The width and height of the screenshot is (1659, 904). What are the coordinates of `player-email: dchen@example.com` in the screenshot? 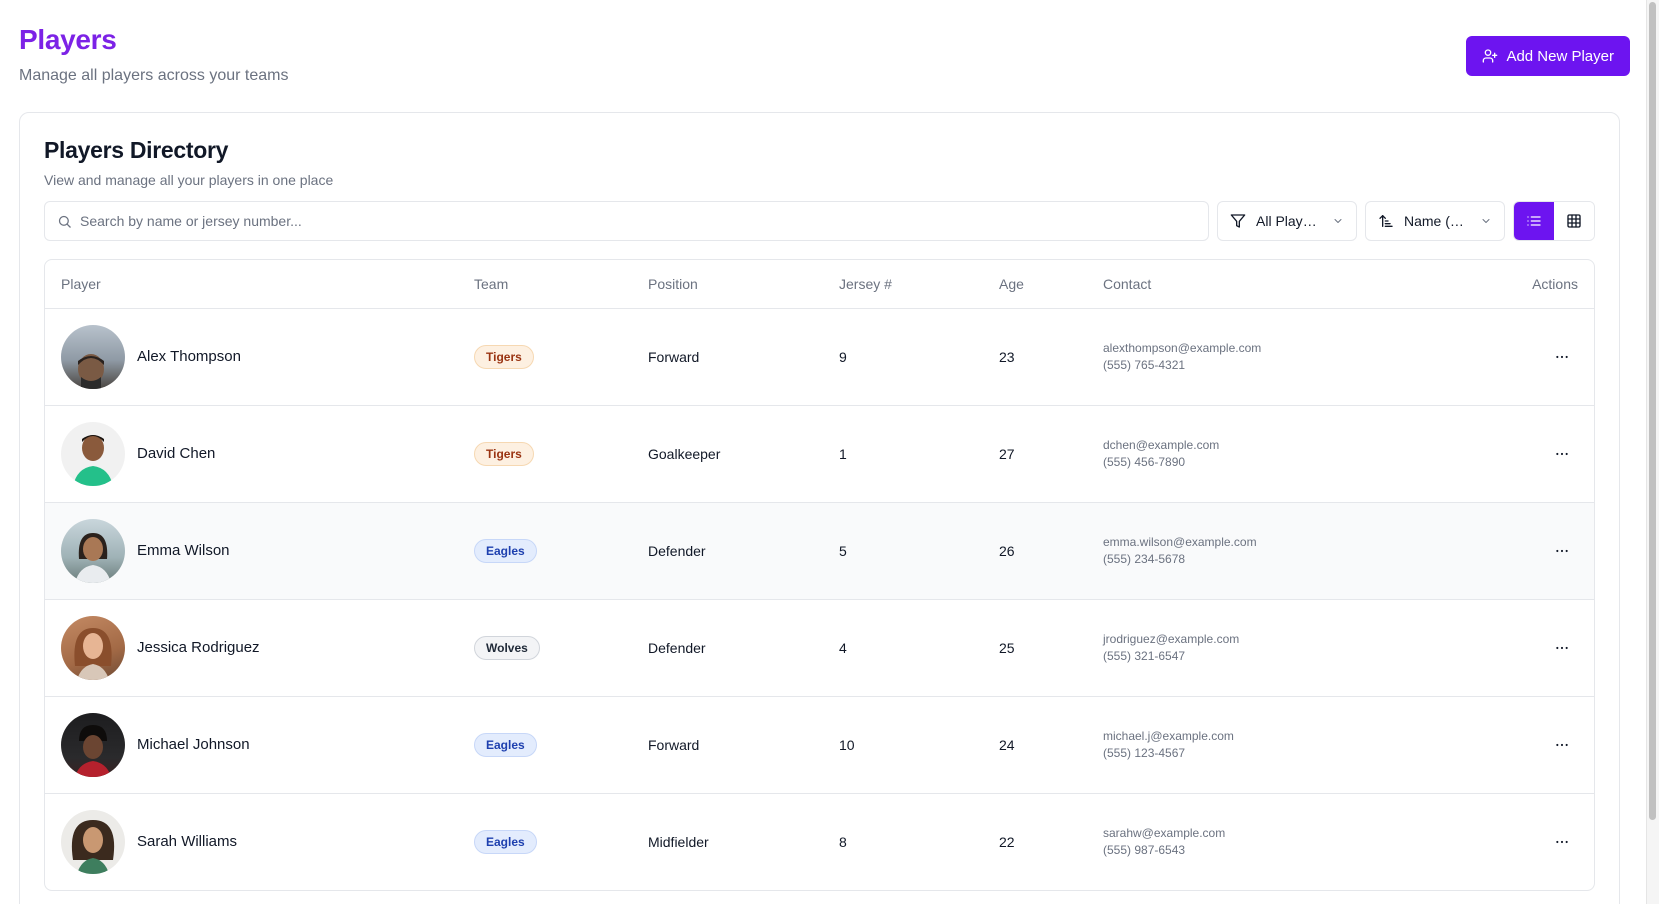 It's located at (1161, 445).